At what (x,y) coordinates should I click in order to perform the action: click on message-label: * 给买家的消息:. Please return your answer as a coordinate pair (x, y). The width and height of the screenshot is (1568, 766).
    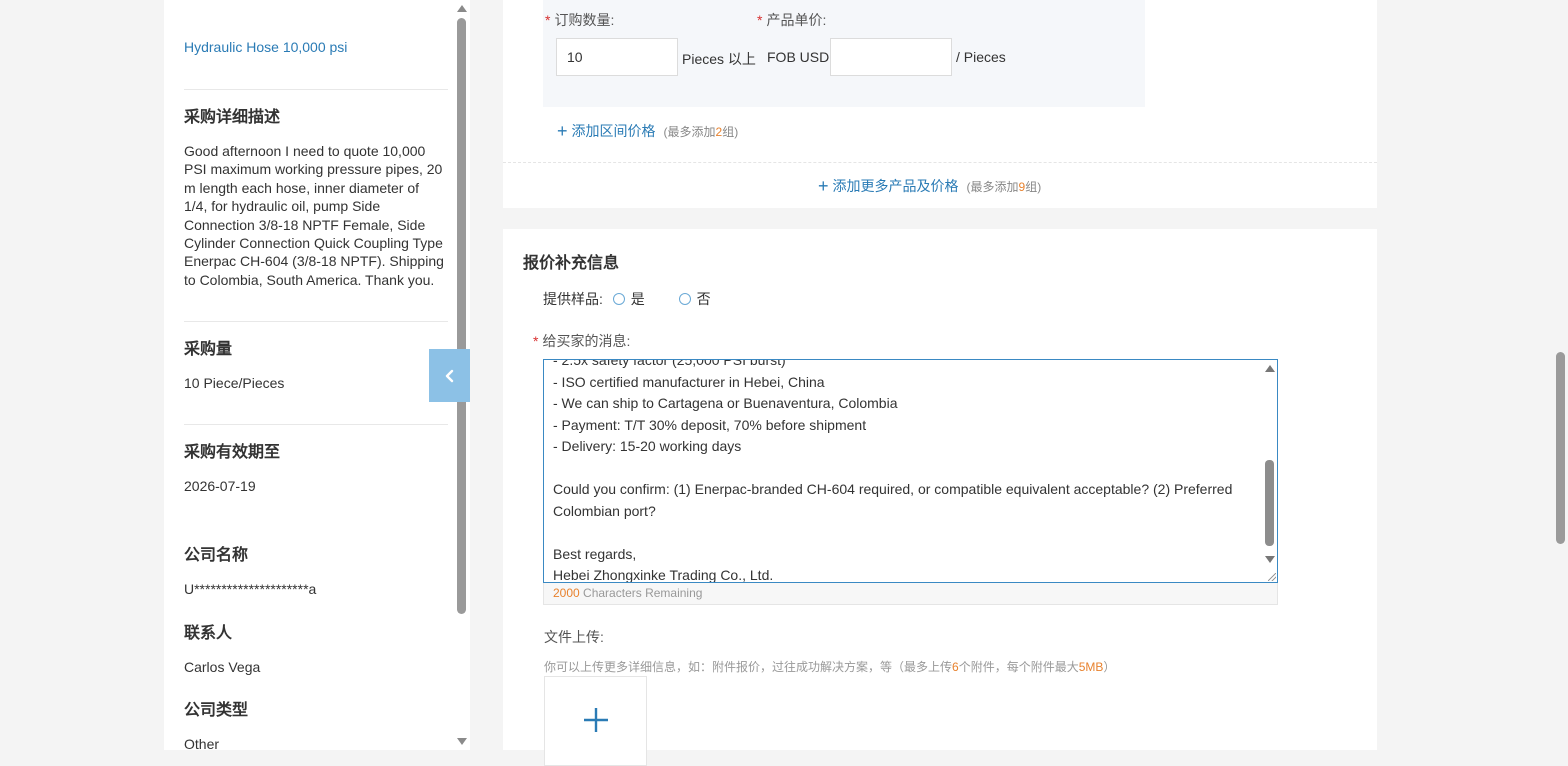
    Looking at the image, I should click on (581, 341).